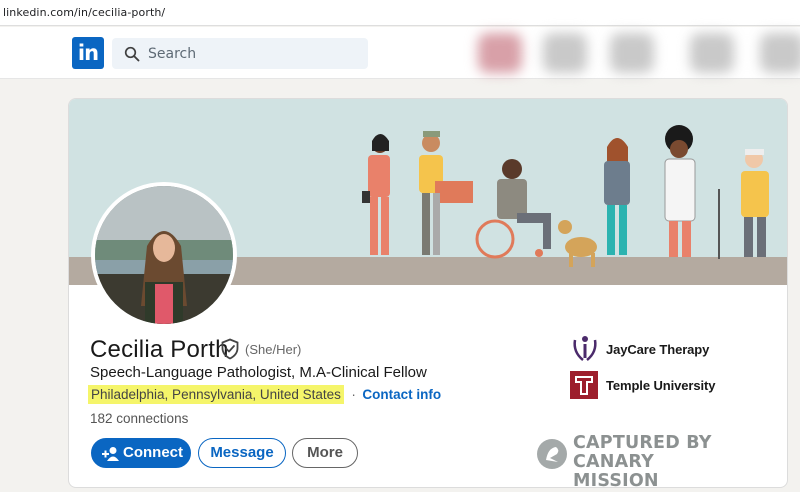  I want to click on more-button: More, so click(325, 453).